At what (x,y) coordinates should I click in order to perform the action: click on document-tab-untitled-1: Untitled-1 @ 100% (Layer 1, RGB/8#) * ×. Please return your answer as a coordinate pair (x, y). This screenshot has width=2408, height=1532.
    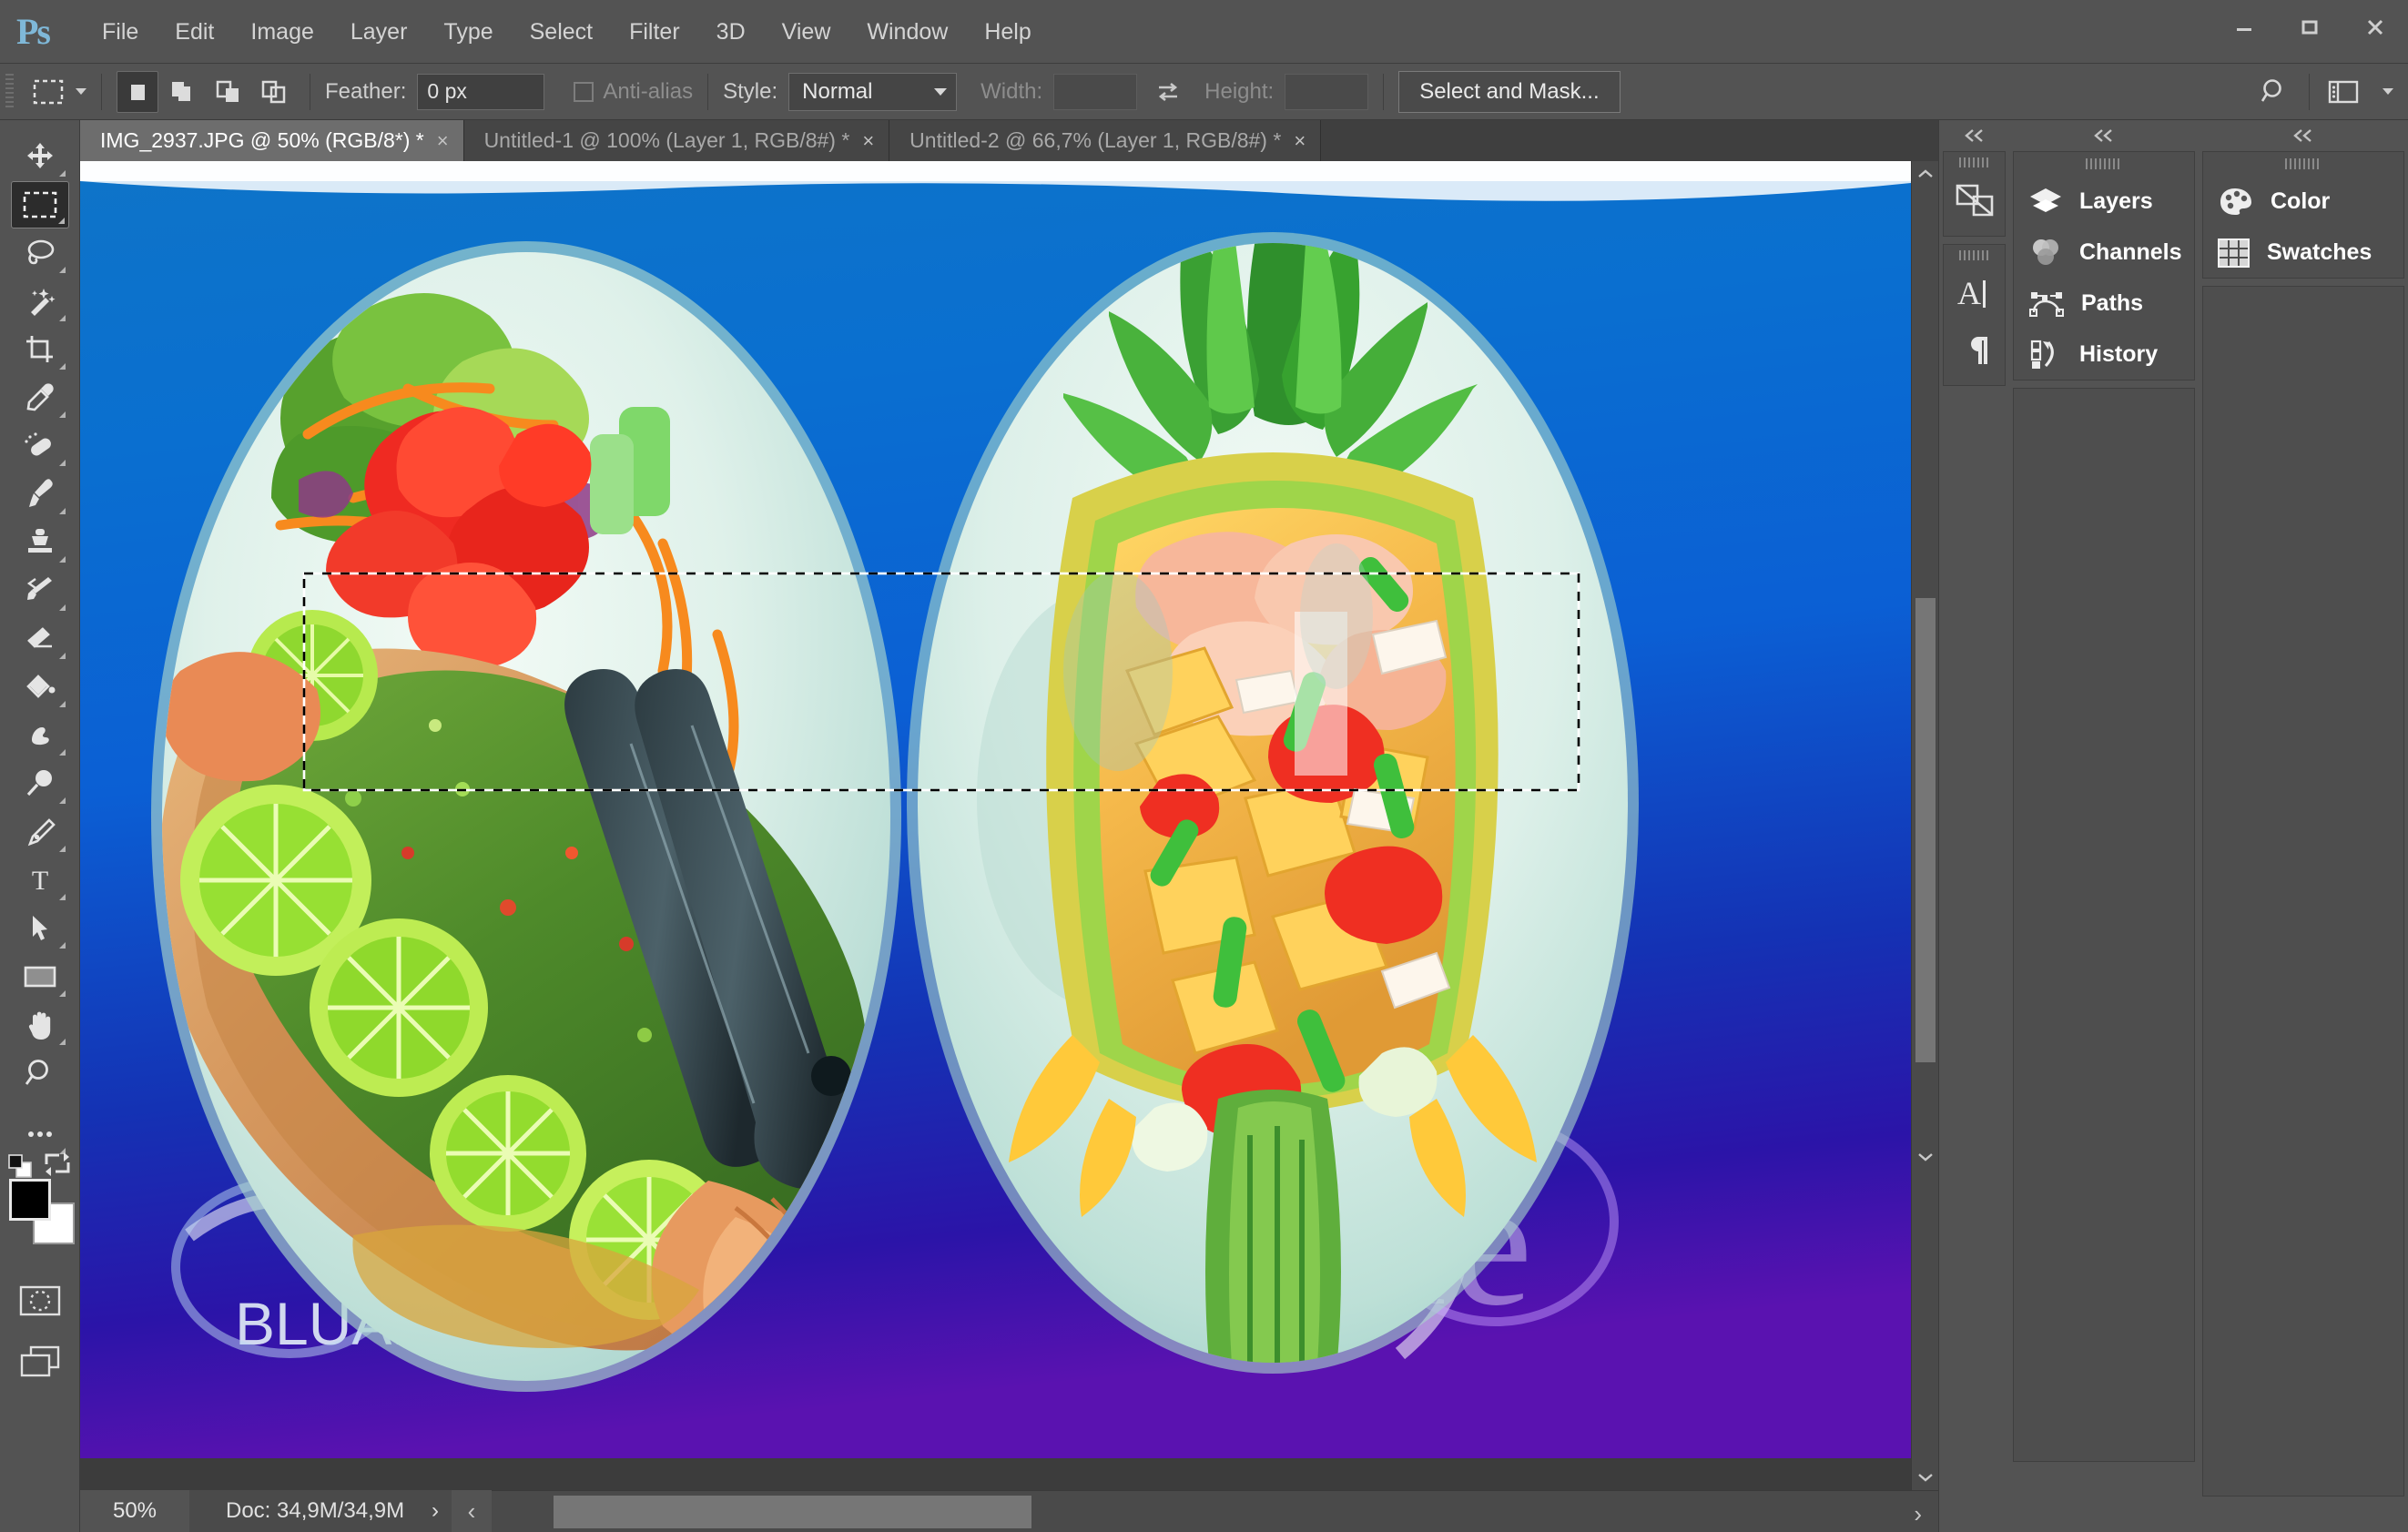
    Looking at the image, I should click on (676, 140).